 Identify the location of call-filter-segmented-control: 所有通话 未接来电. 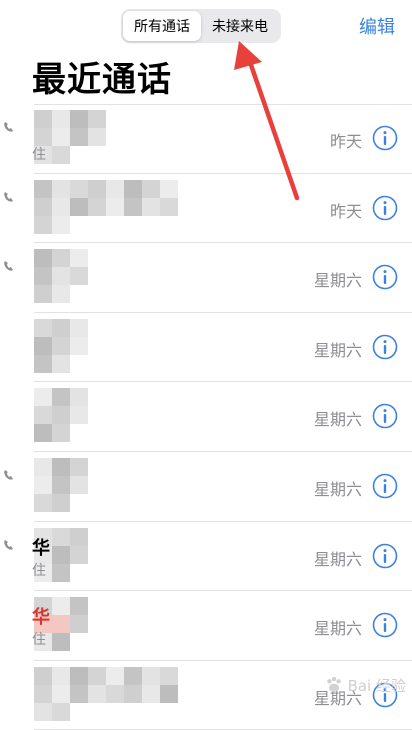
(201, 26).